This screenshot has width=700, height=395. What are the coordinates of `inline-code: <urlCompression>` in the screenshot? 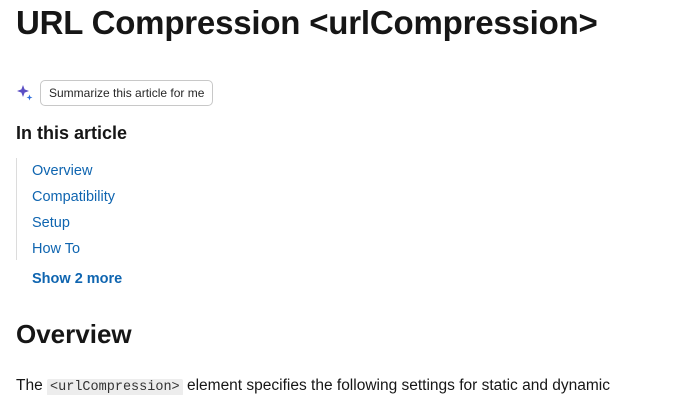 It's located at (115, 387).